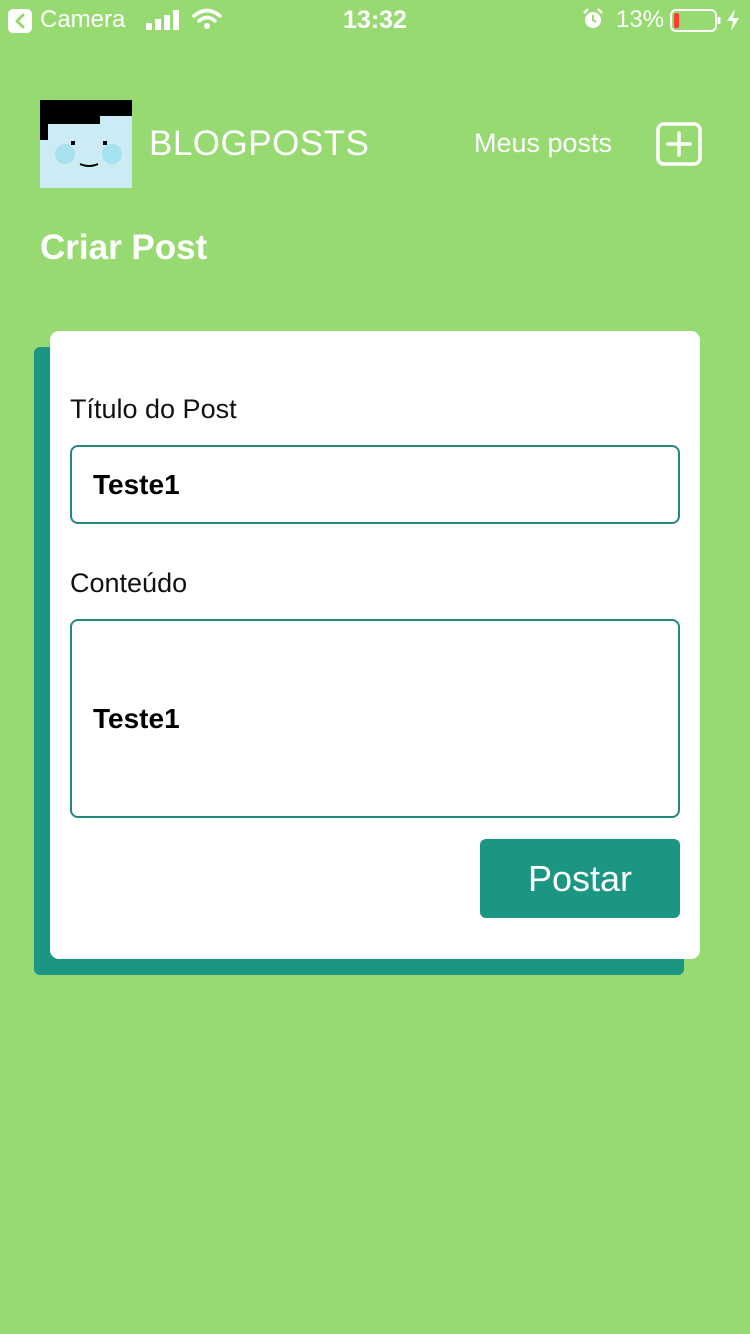 The width and height of the screenshot is (750, 1334). Describe the element at coordinates (733, 22) in the screenshot. I see `charging-bolt-icon` at that location.